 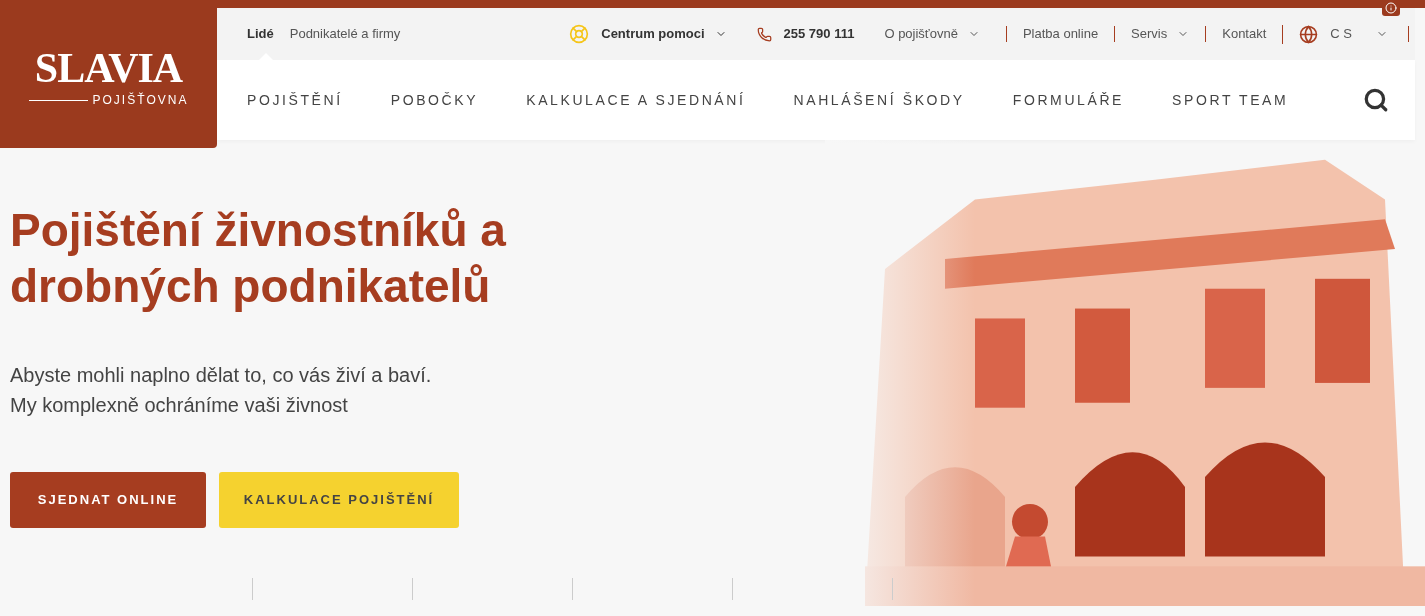 I want to click on nav-link: POJIŠTĚNÍ, so click(x=295, y=100).